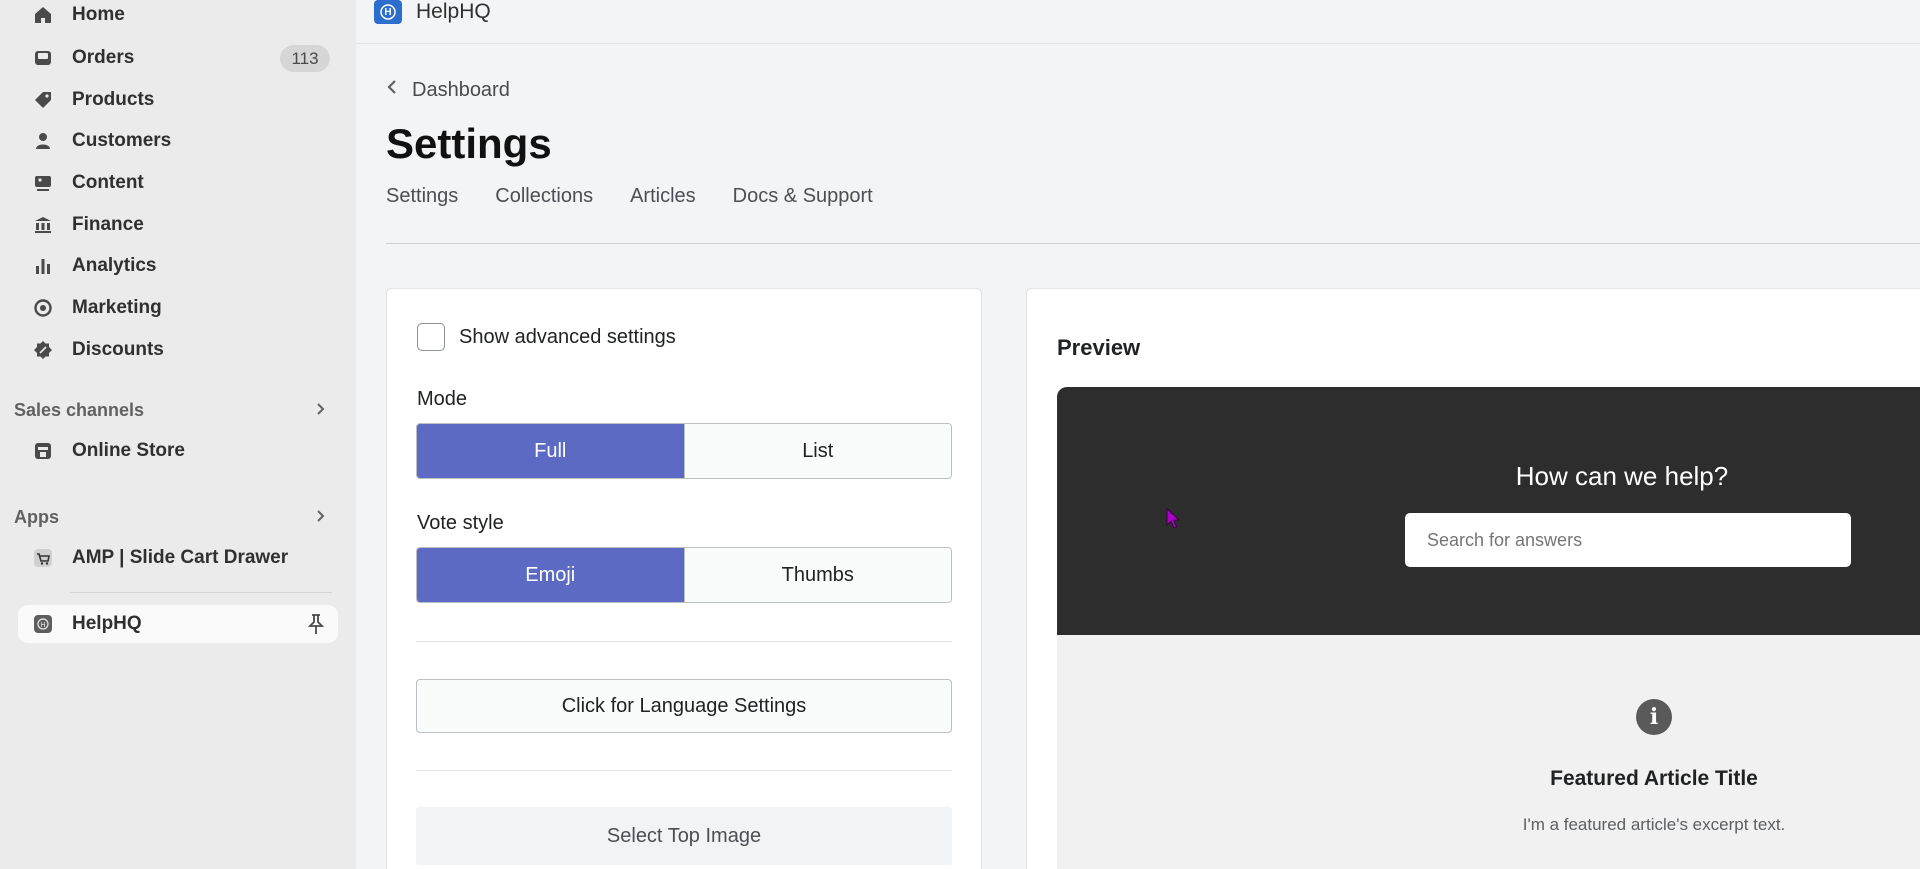 The height and width of the screenshot is (869, 1920). I want to click on featured-article-title: Featured Article Title, so click(1654, 778).